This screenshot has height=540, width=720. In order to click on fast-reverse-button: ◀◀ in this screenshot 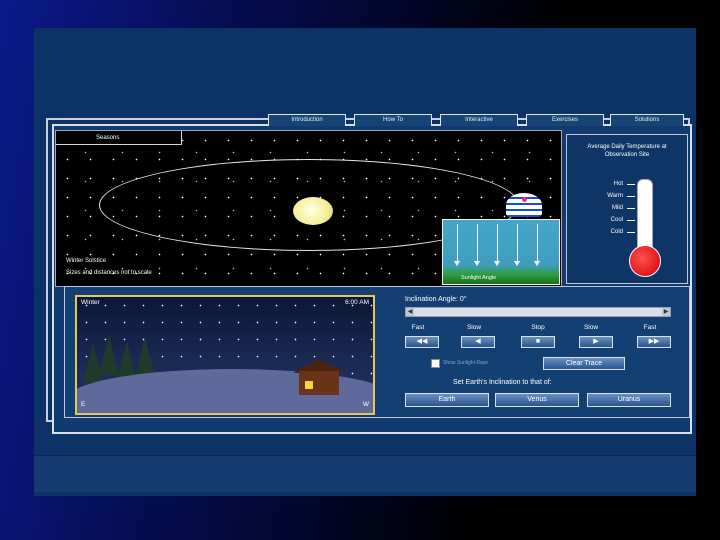, I will do `click(422, 342)`.